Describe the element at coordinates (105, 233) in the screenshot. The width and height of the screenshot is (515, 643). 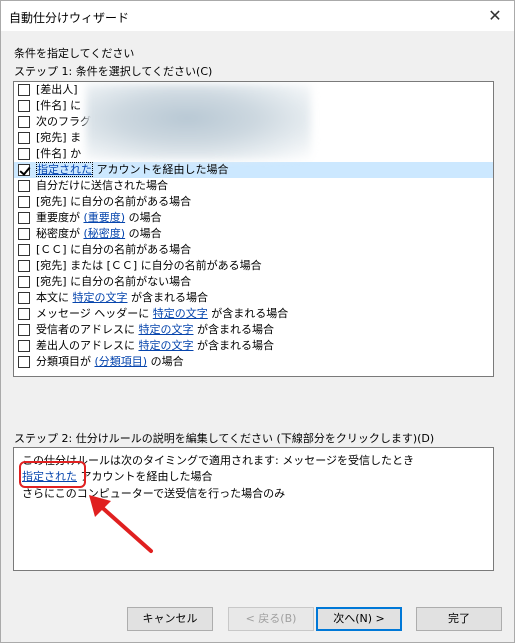
I see `condition-link: (秘密度)` at that location.